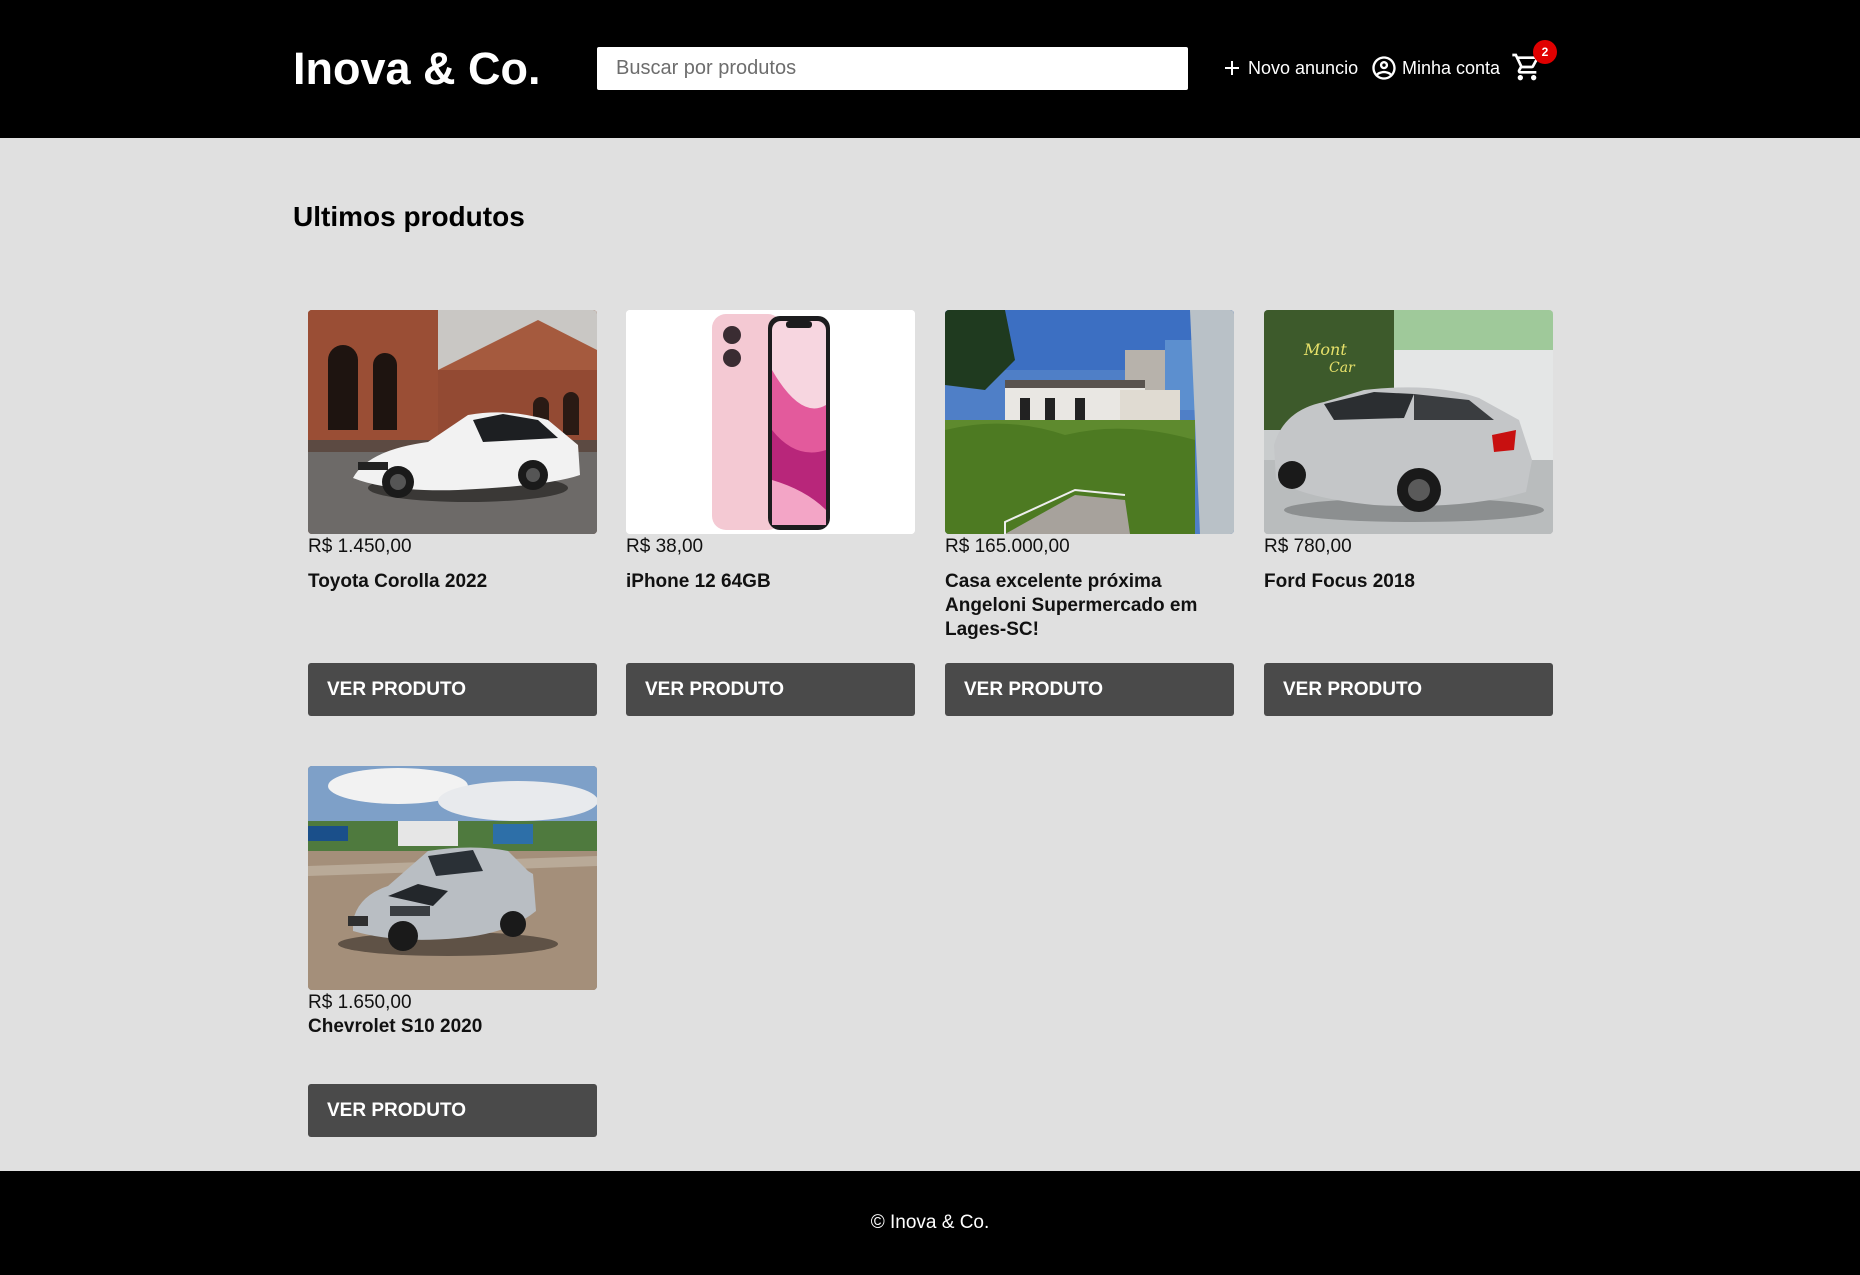 The width and height of the screenshot is (1860, 1275). I want to click on product-title: Toyota Corolla 2022, so click(398, 581).